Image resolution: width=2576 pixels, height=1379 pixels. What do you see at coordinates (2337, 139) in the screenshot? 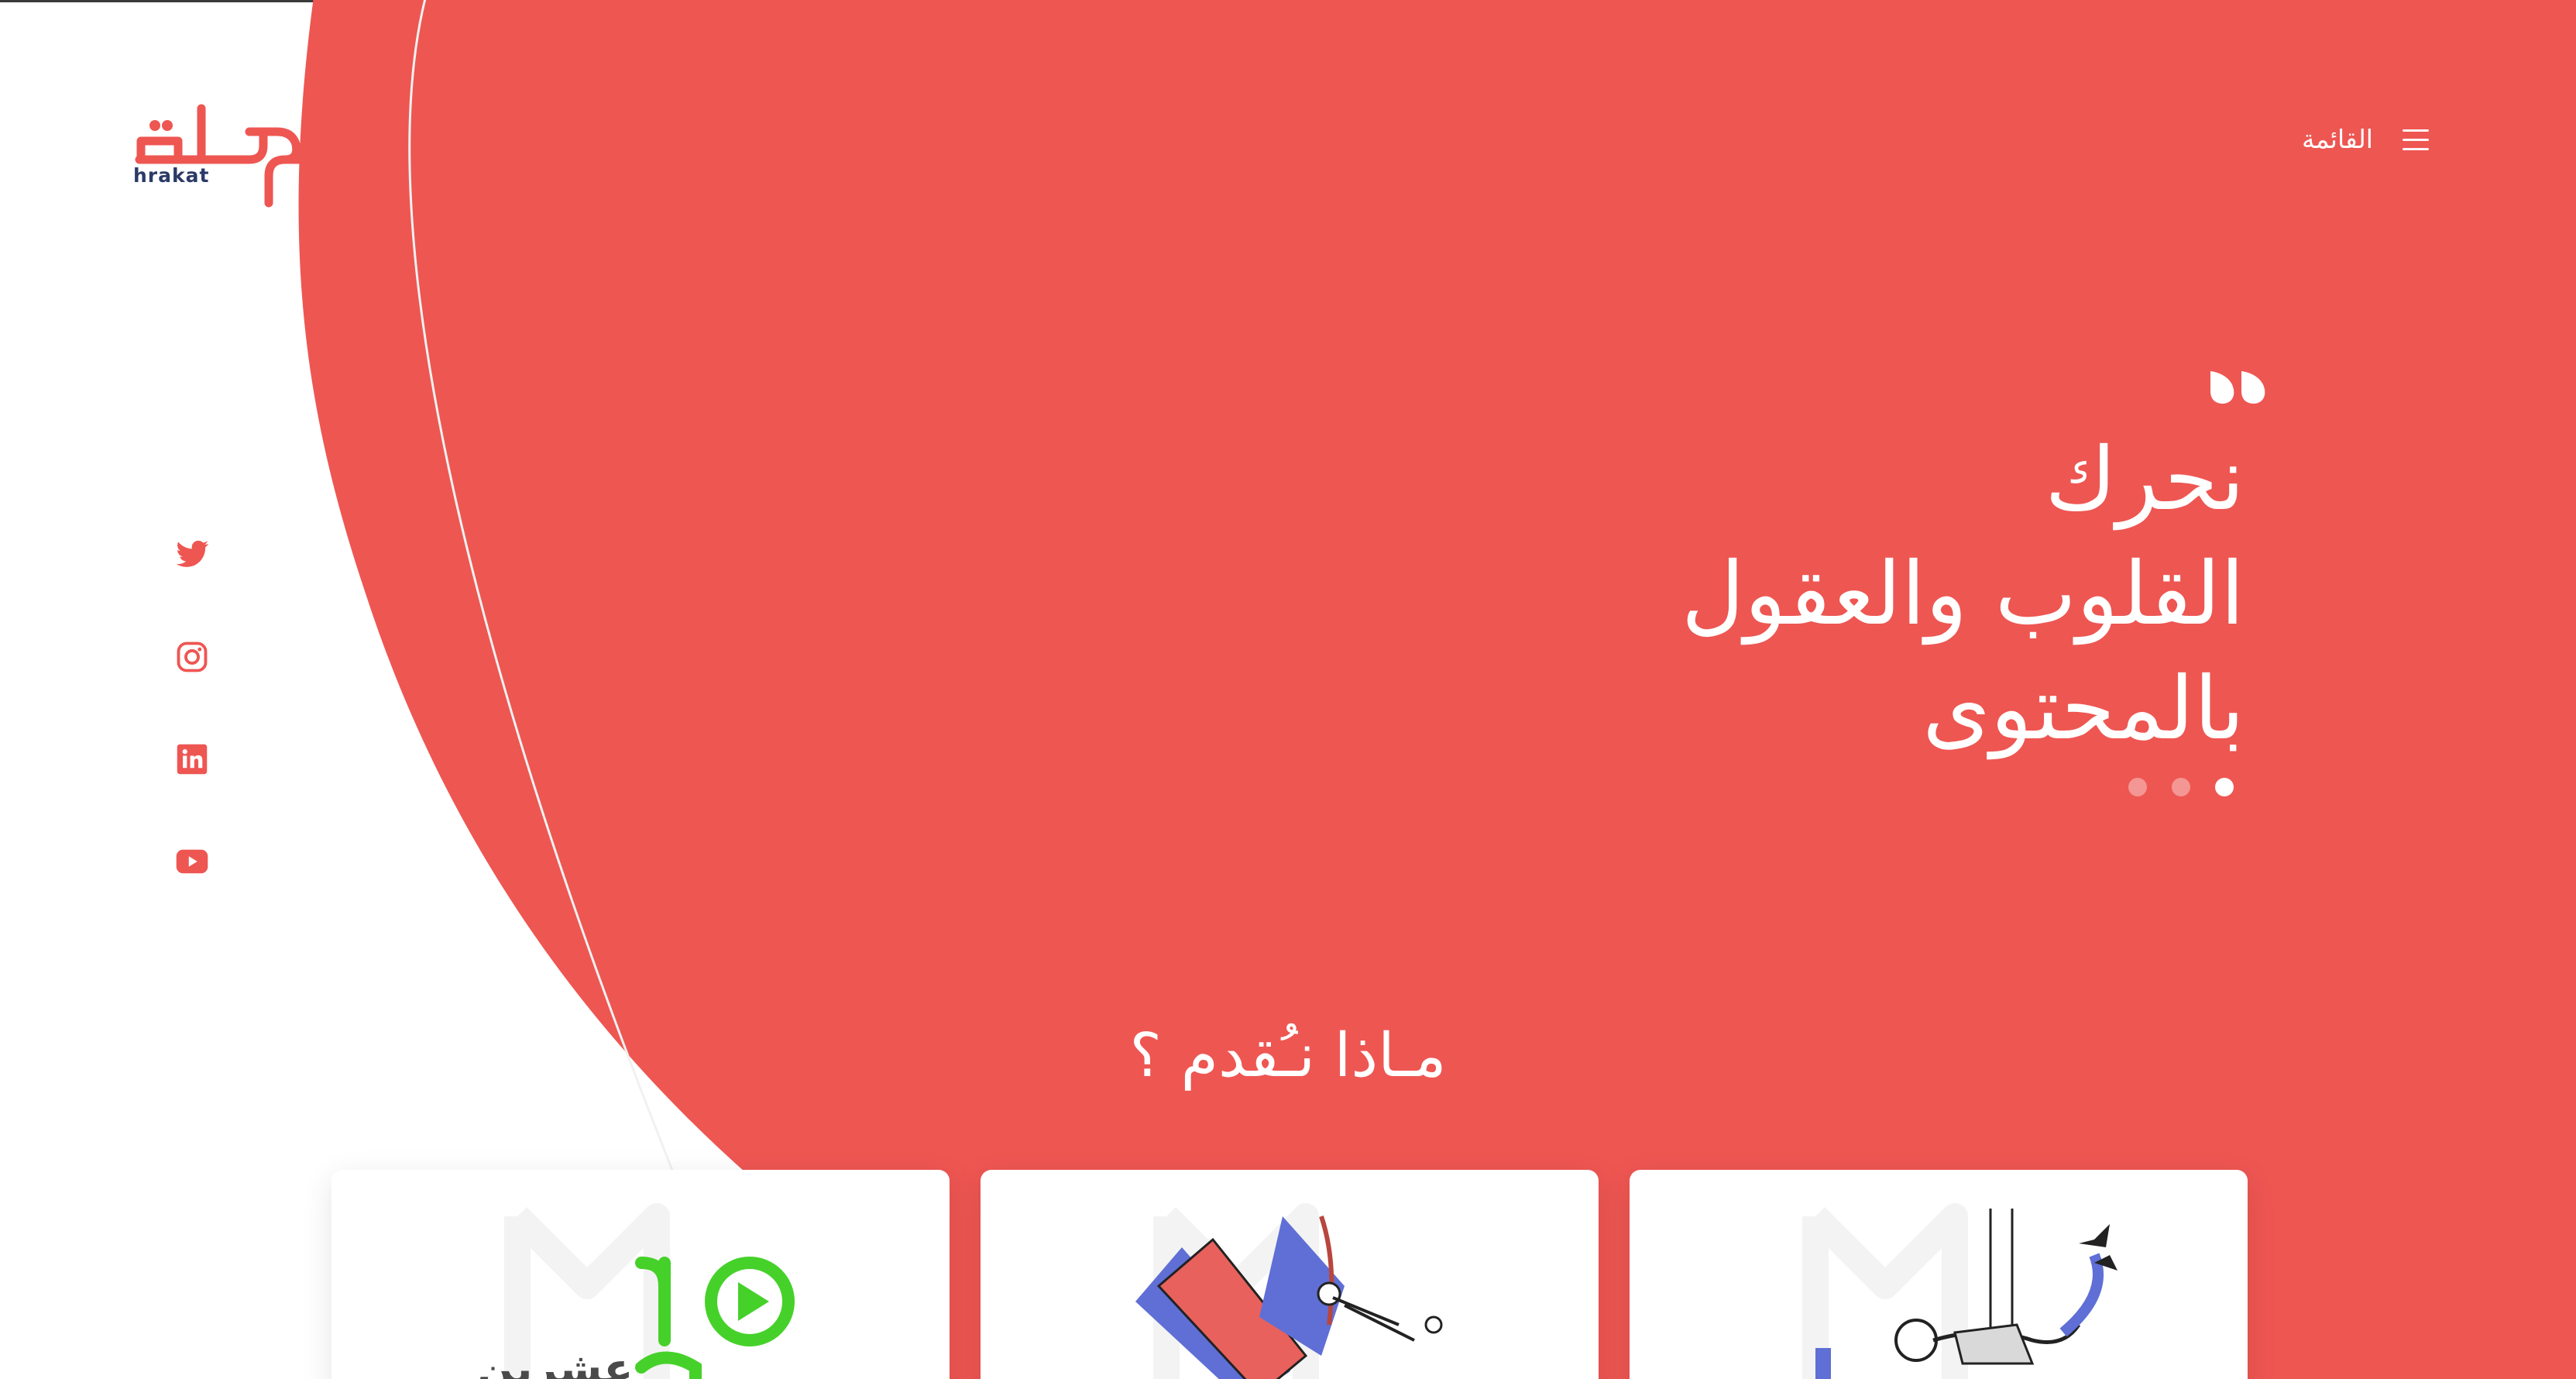
I see `menu-label: القائمة` at bounding box center [2337, 139].